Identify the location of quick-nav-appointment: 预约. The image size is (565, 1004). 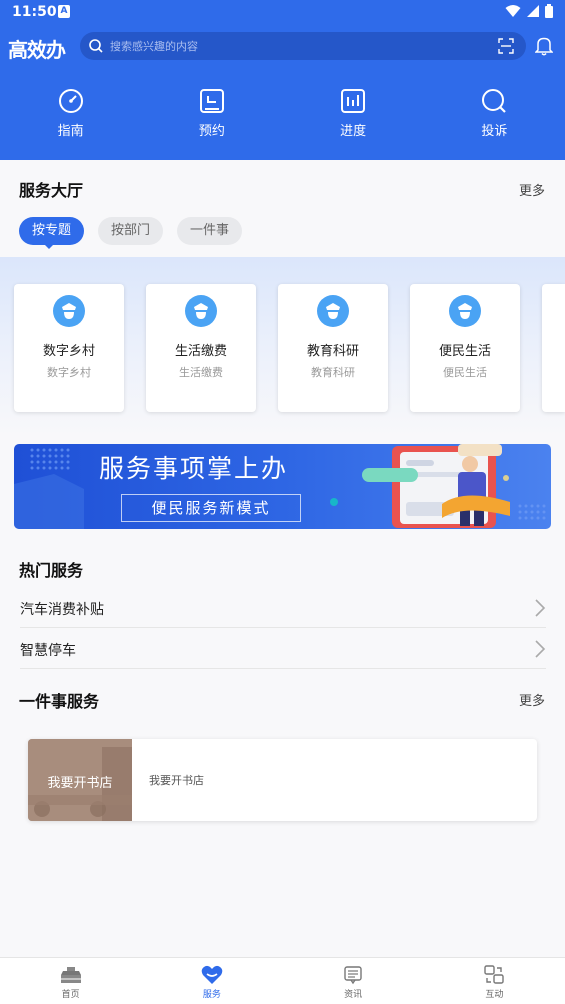
(211, 118).